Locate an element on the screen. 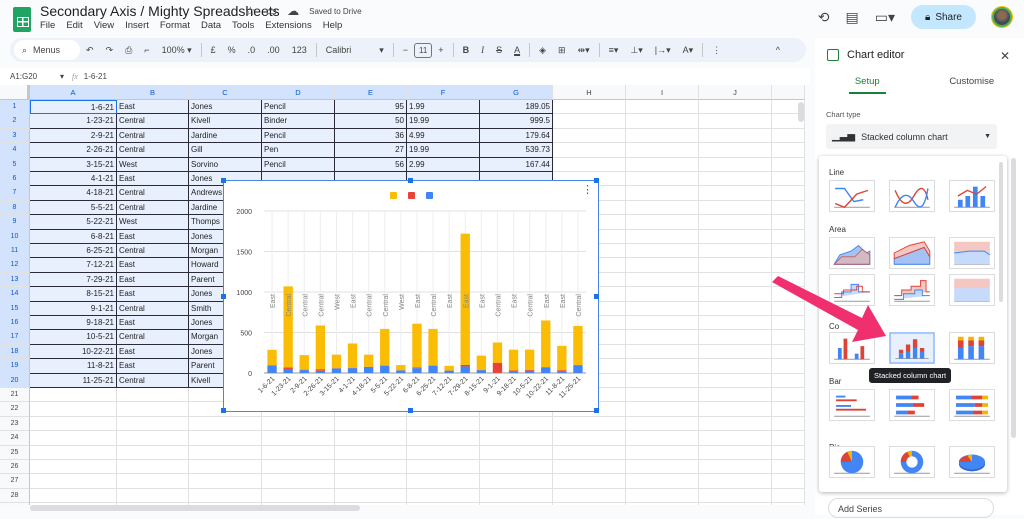  cell-b14: East is located at coordinates (153, 294).